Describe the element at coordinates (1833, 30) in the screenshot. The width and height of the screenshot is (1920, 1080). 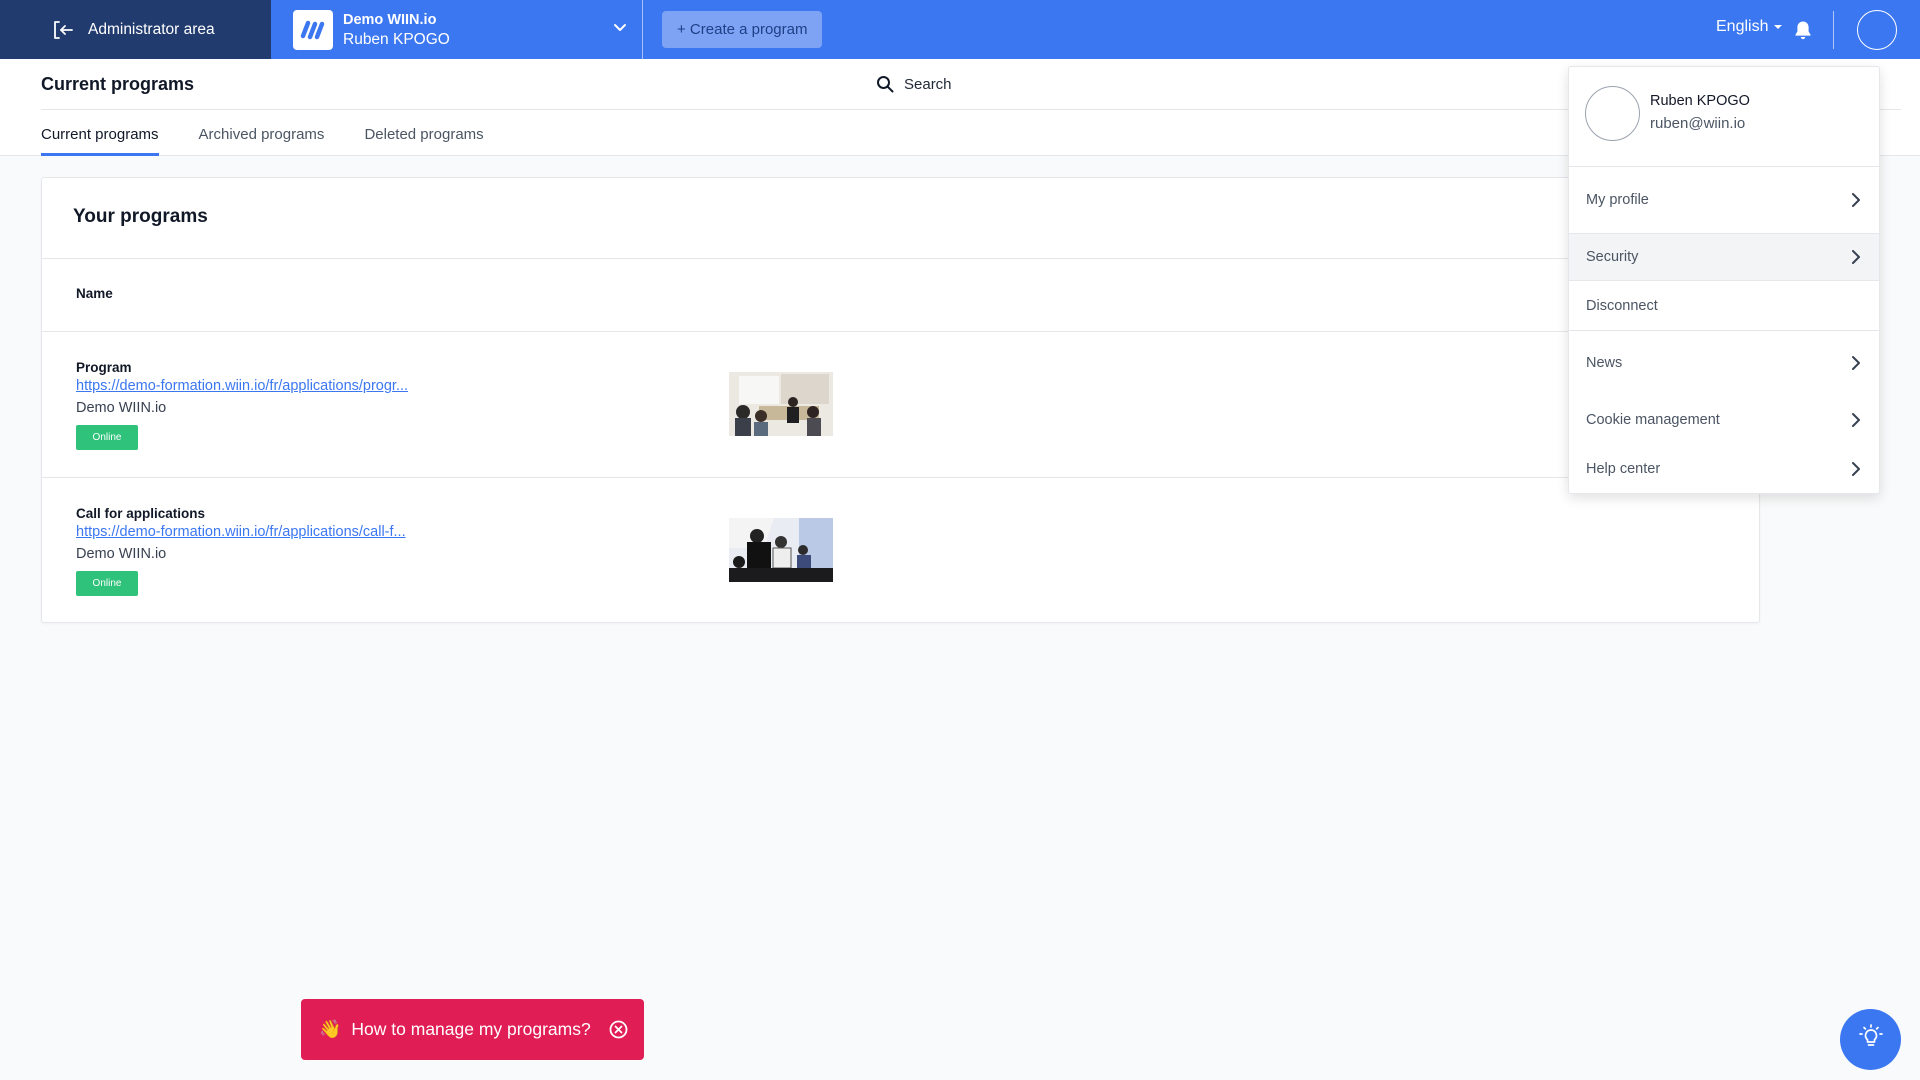
I see `topbar-divider` at that location.